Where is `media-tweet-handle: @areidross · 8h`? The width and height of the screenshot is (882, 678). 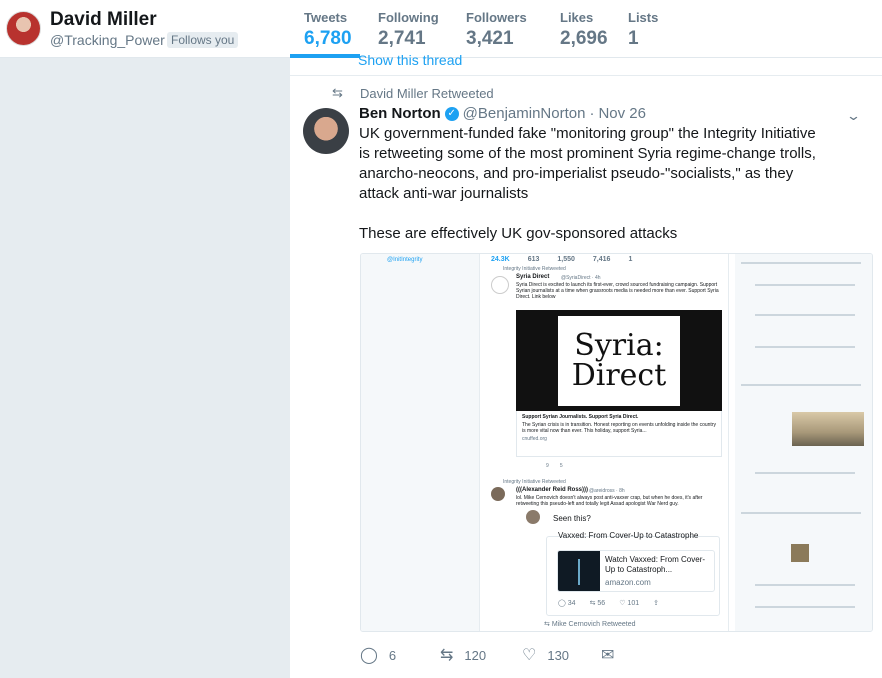
media-tweet-handle: @areidross · 8h is located at coordinates (607, 491).